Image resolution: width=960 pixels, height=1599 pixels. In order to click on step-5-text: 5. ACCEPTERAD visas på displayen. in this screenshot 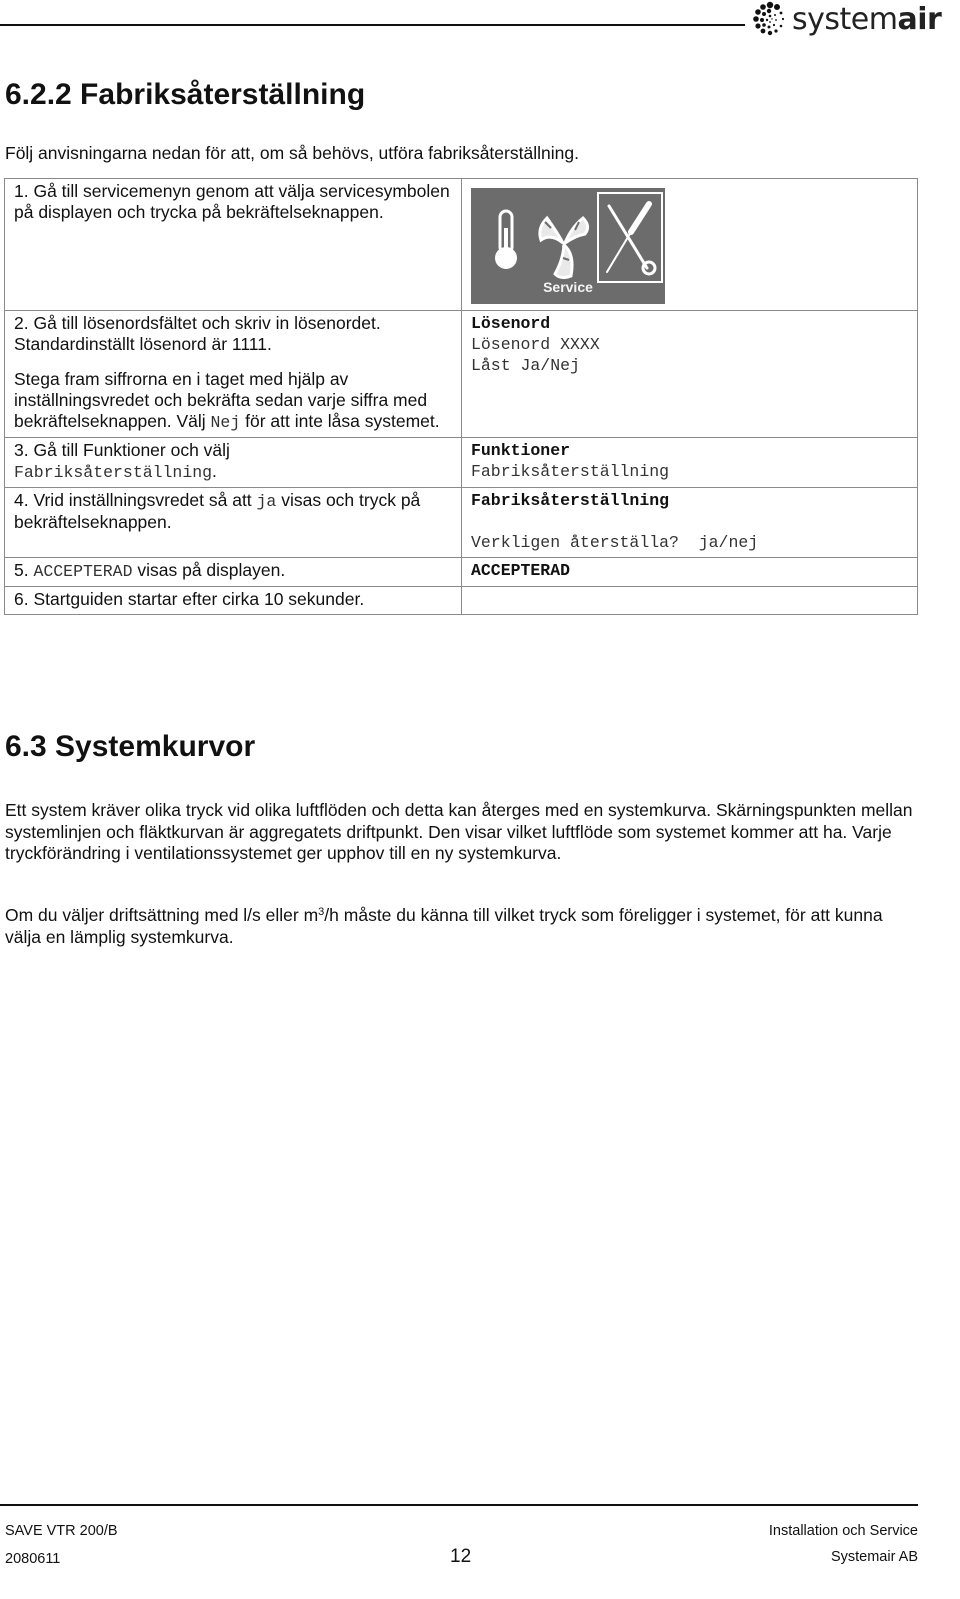, I will do `click(233, 572)`.